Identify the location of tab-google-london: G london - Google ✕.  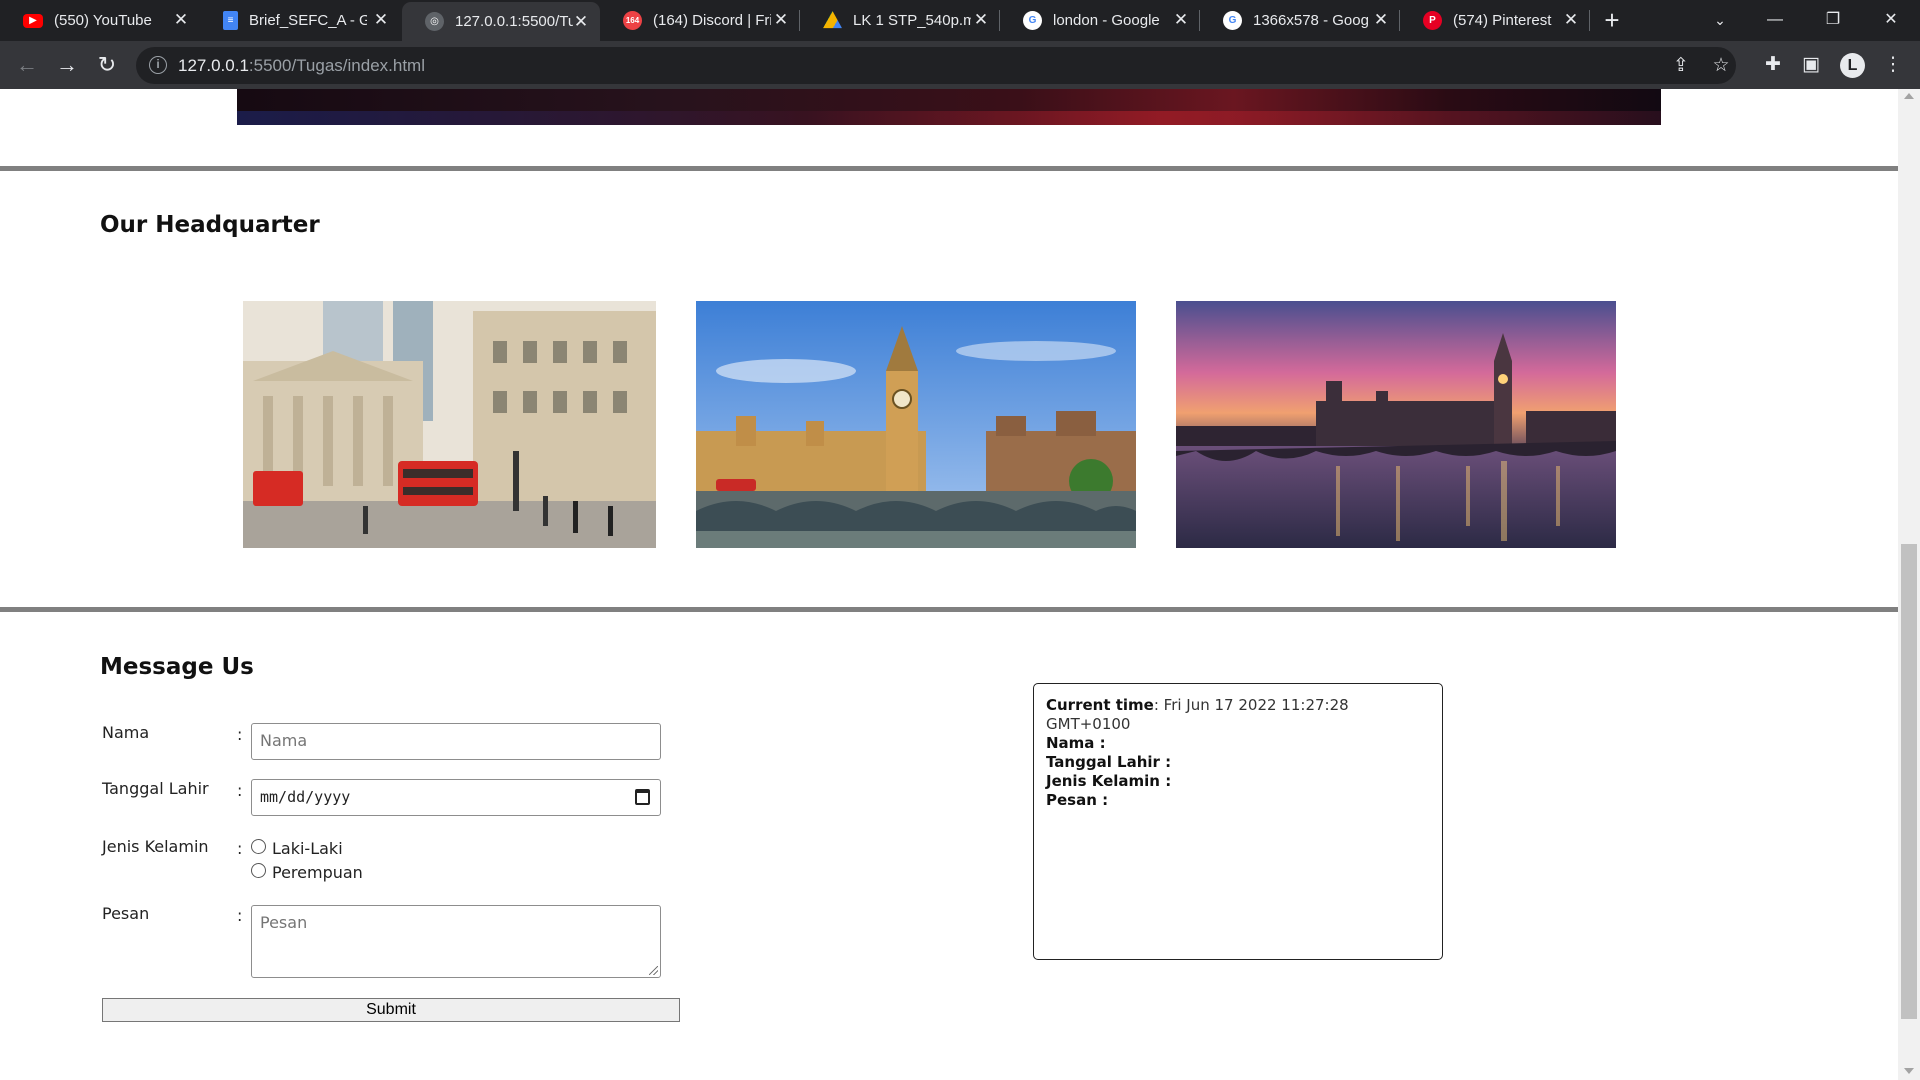
(1100, 20).